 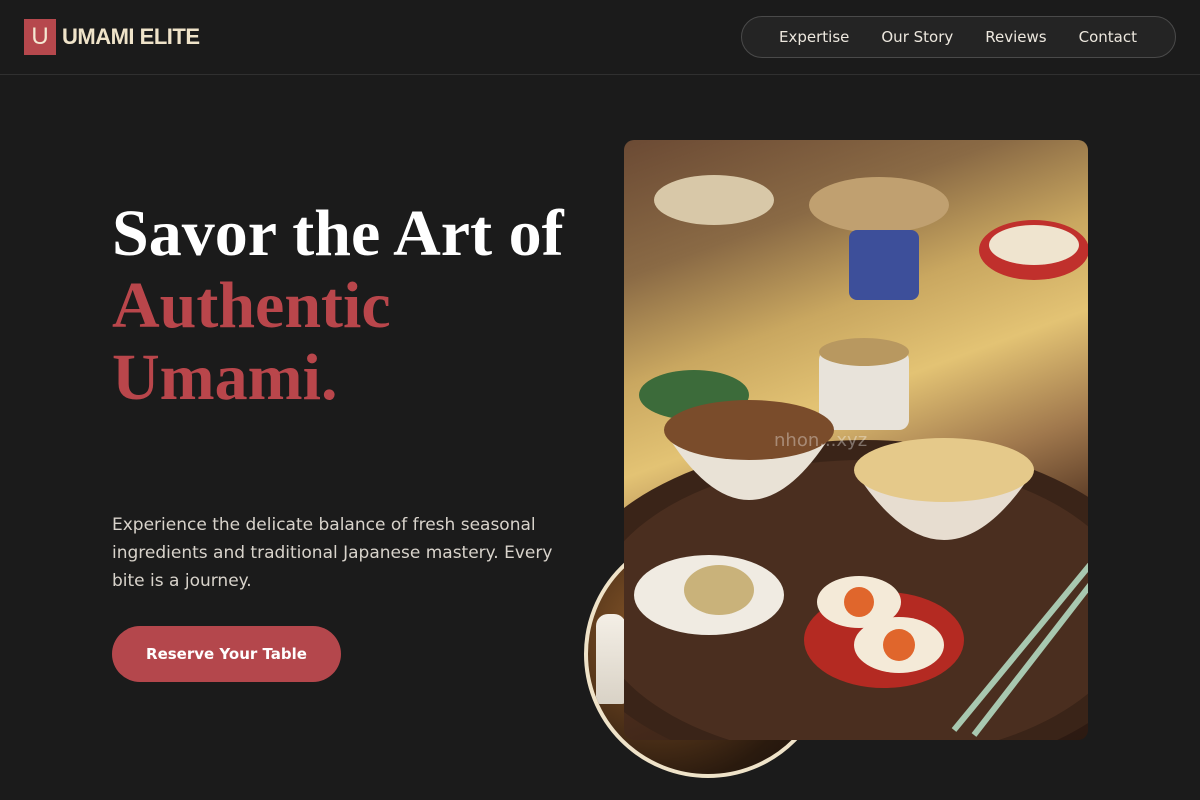 I want to click on brand-name: UMAMI ELITE, so click(x=131, y=36).